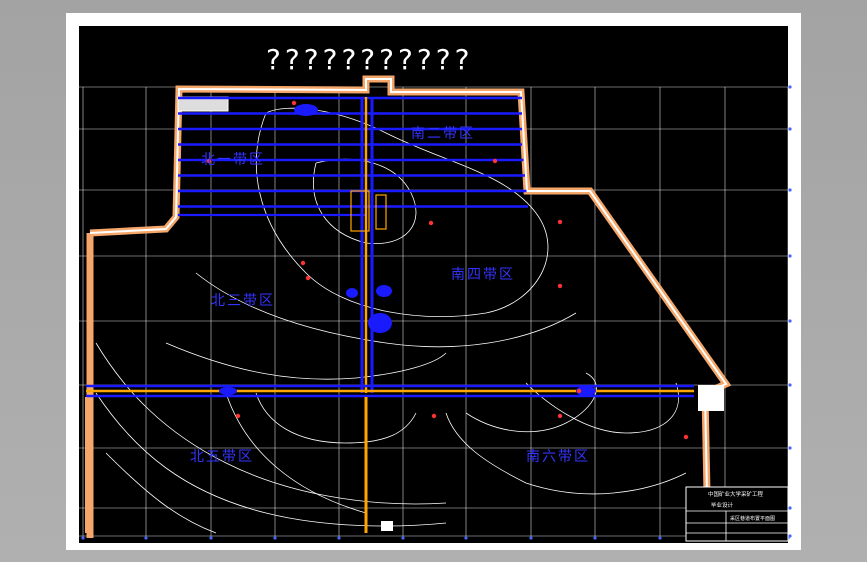 Image resolution: width=867 pixels, height=562 pixels. Describe the element at coordinates (483, 275) in the screenshot. I see `zone-label-south-4: 南四带区` at that location.